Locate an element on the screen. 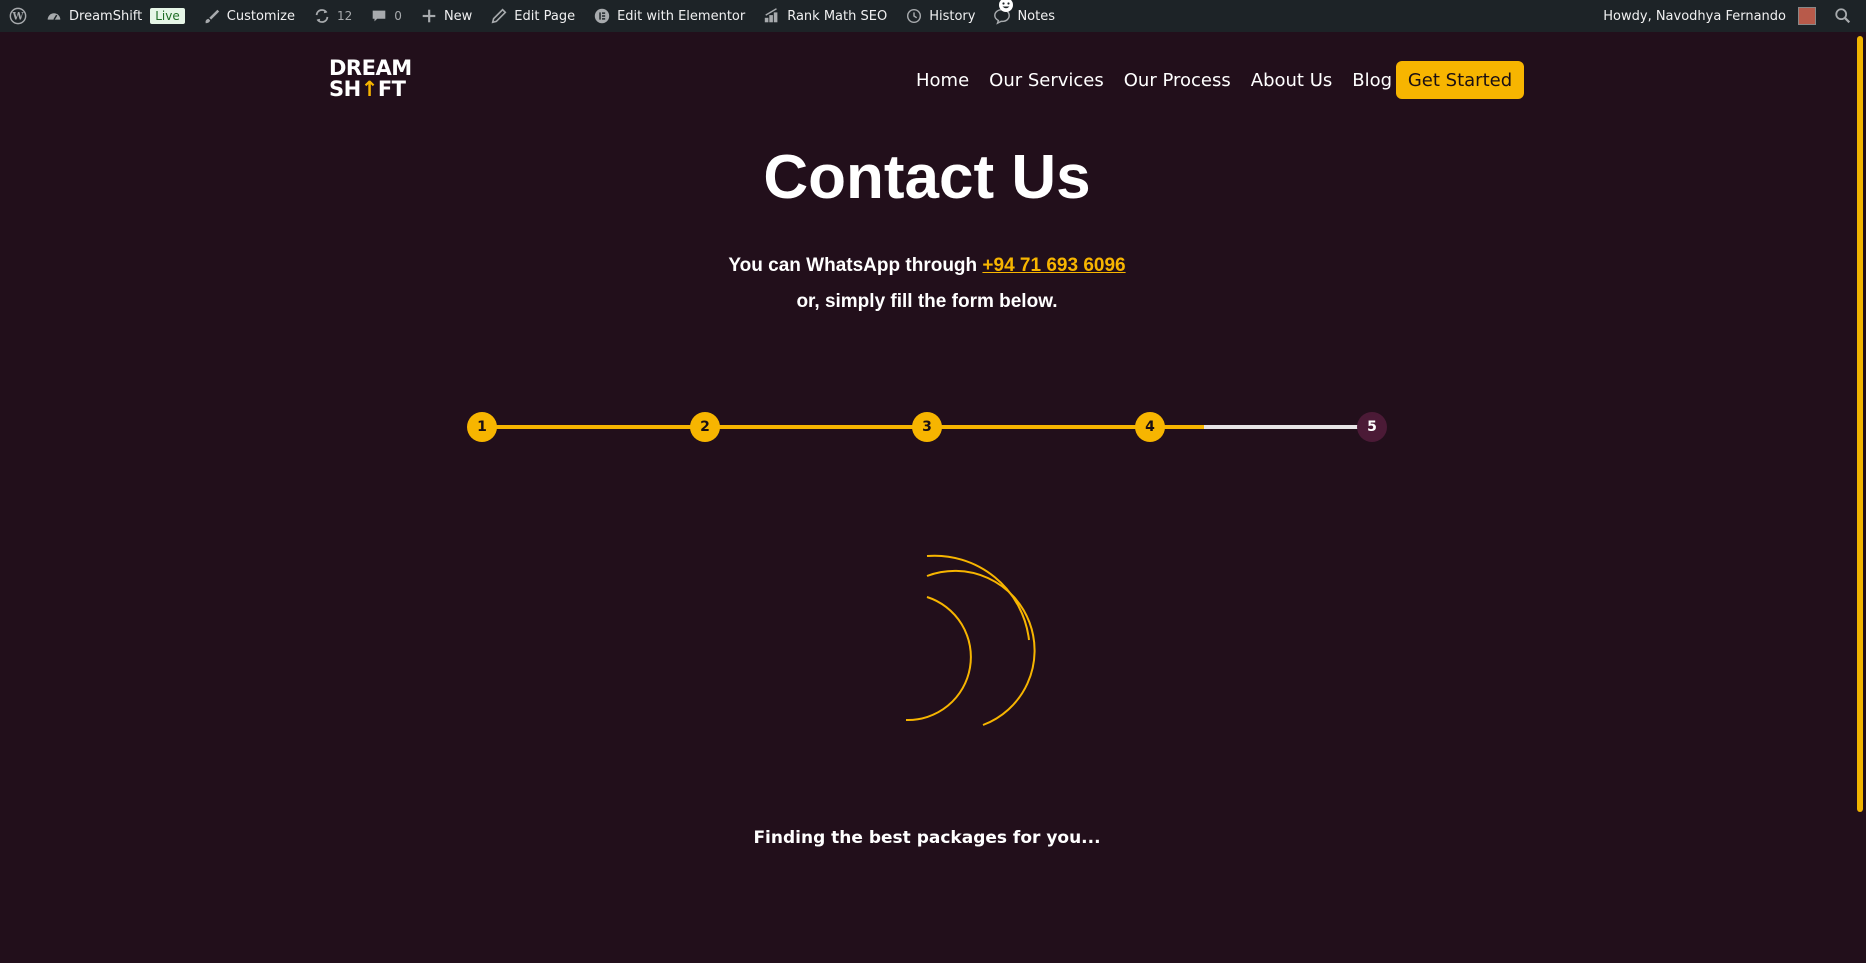 The height and width of the screenshot is (963, 1866). elementor-icon is located at coordinates (602, 16).